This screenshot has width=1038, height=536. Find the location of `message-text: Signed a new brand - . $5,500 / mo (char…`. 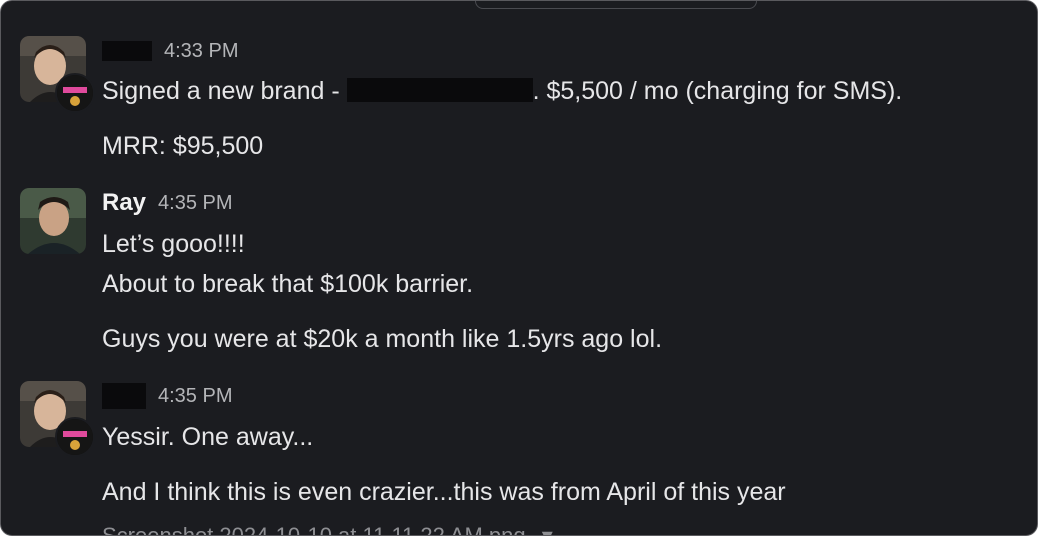

message-text: Signed a new brand - . $5,500 / mo (char… is located at coordinates (502, 91).